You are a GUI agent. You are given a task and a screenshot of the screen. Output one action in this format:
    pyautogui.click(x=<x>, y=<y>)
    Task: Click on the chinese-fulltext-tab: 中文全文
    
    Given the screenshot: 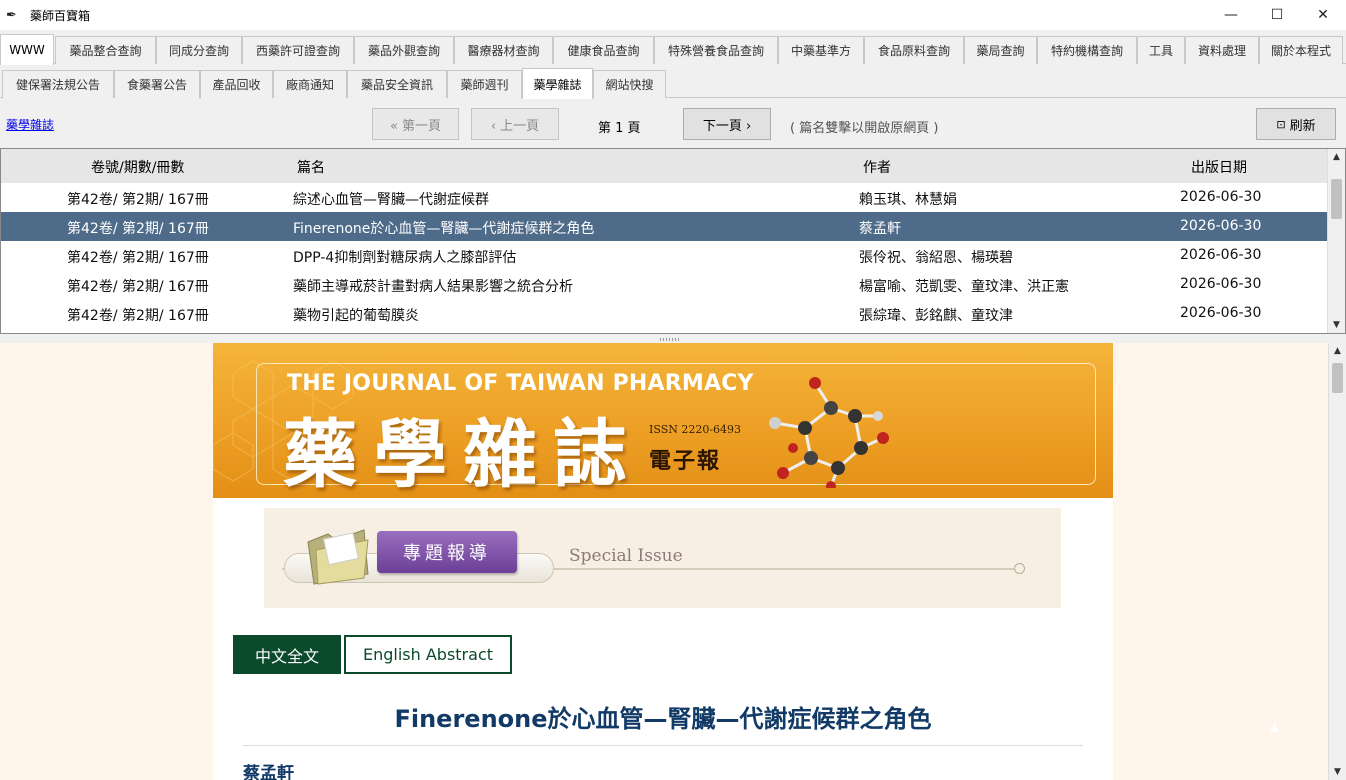 What is the action you would take?
    pyautogui.click(x=287, y=654)
    